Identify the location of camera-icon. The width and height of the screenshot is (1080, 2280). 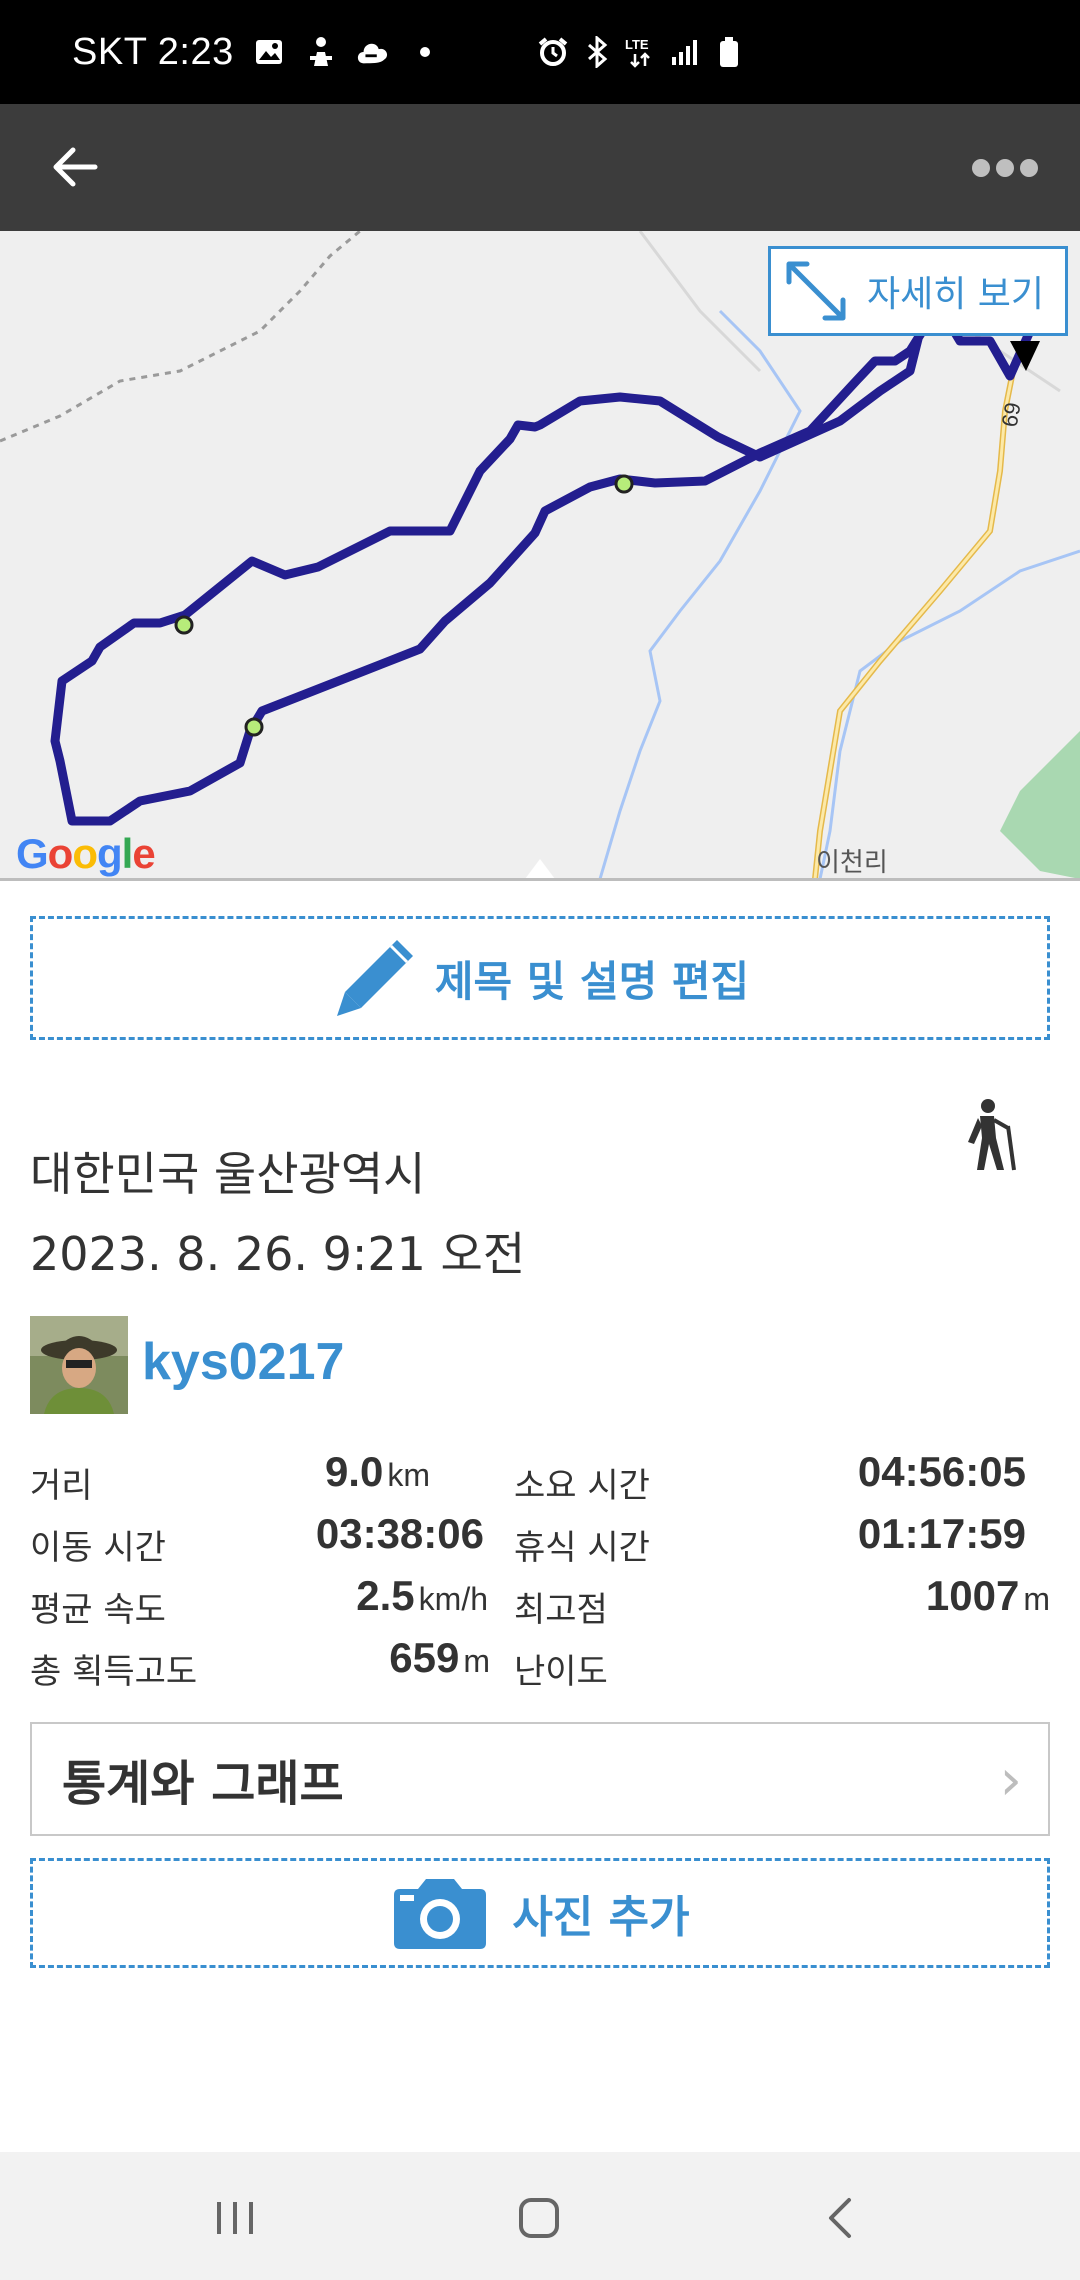
(440, 1914).